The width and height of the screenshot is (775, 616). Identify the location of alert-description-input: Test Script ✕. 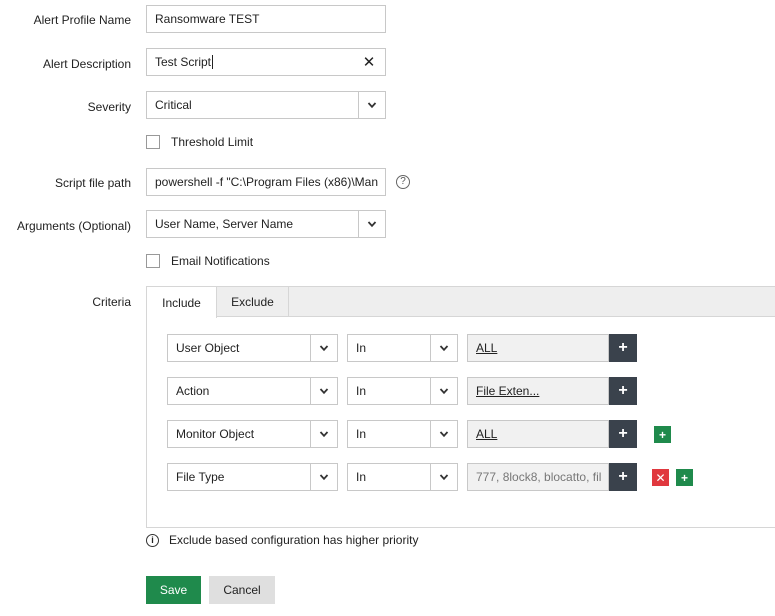
(266, 62).